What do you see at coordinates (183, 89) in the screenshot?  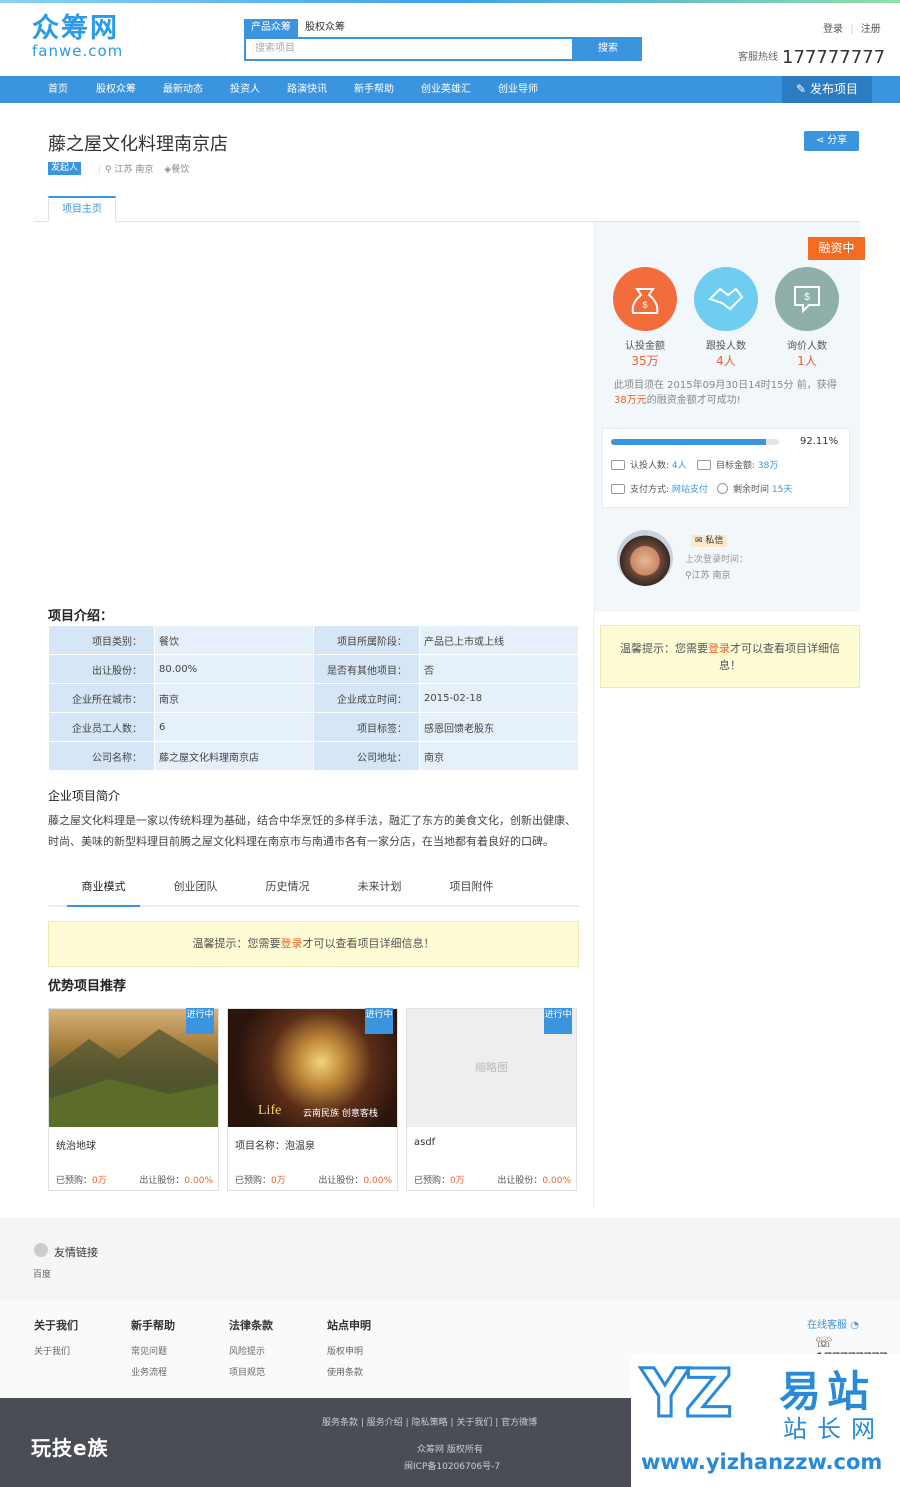 I see `nav-item-news: 最新动态` at bounding box center [183, 89].